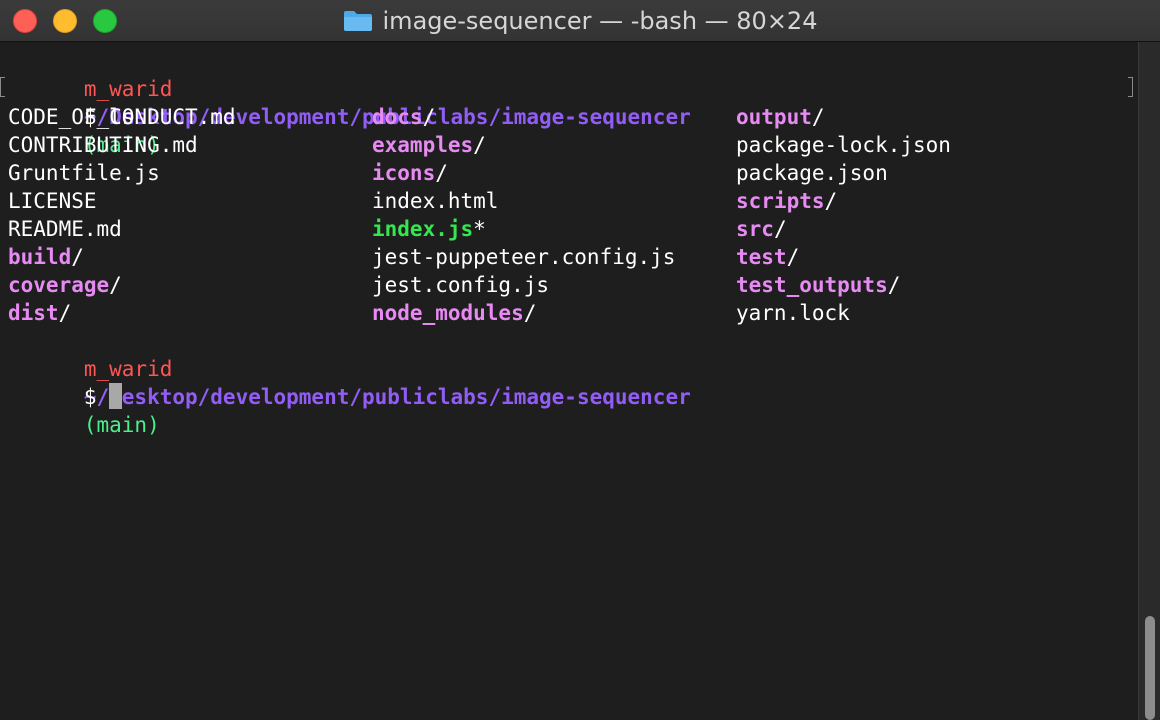 The height and width of the screenshot is (720, 1160). Describe the element at coordinates (33, 313) in the screenshot. I see `directory-name: dist` at that location.